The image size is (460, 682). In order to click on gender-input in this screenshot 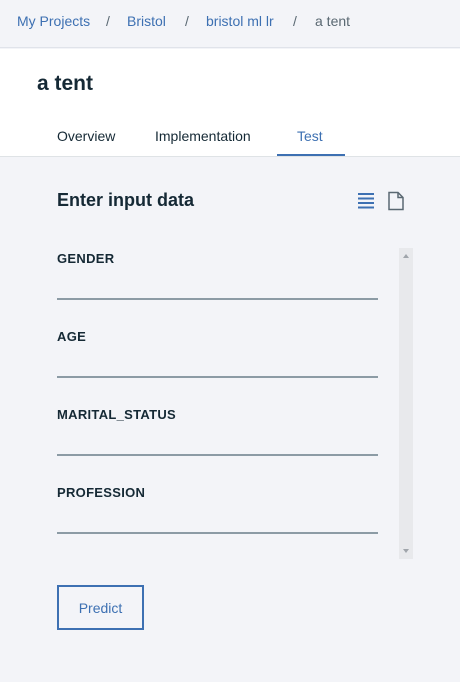, I will do `click(217, 287)`.